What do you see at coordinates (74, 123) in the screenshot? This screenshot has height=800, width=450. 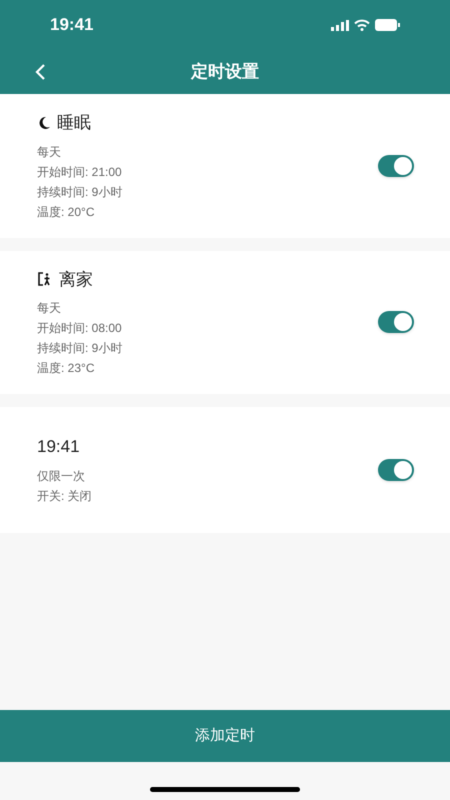 I see `schedule-title: 睡眠` at bounding box center [74, 123].